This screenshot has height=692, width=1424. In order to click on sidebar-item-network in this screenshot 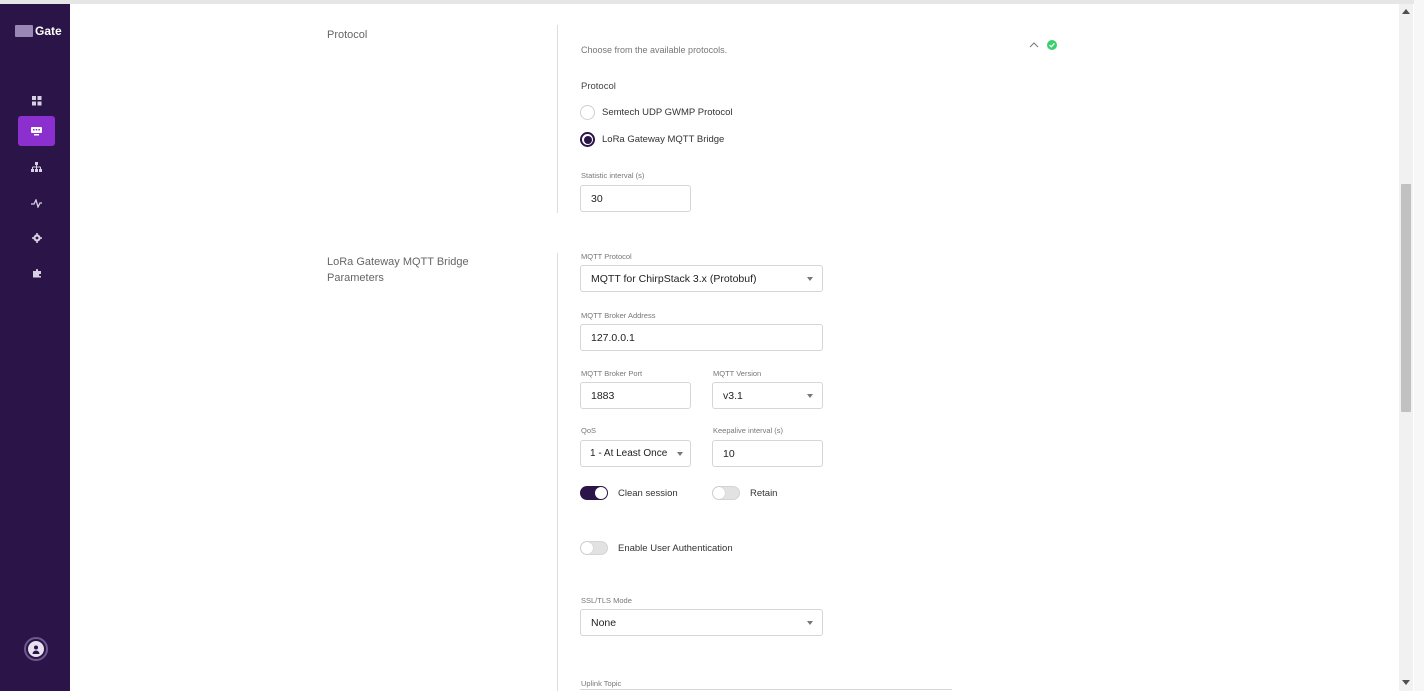, I will do `click(36, 167)`.